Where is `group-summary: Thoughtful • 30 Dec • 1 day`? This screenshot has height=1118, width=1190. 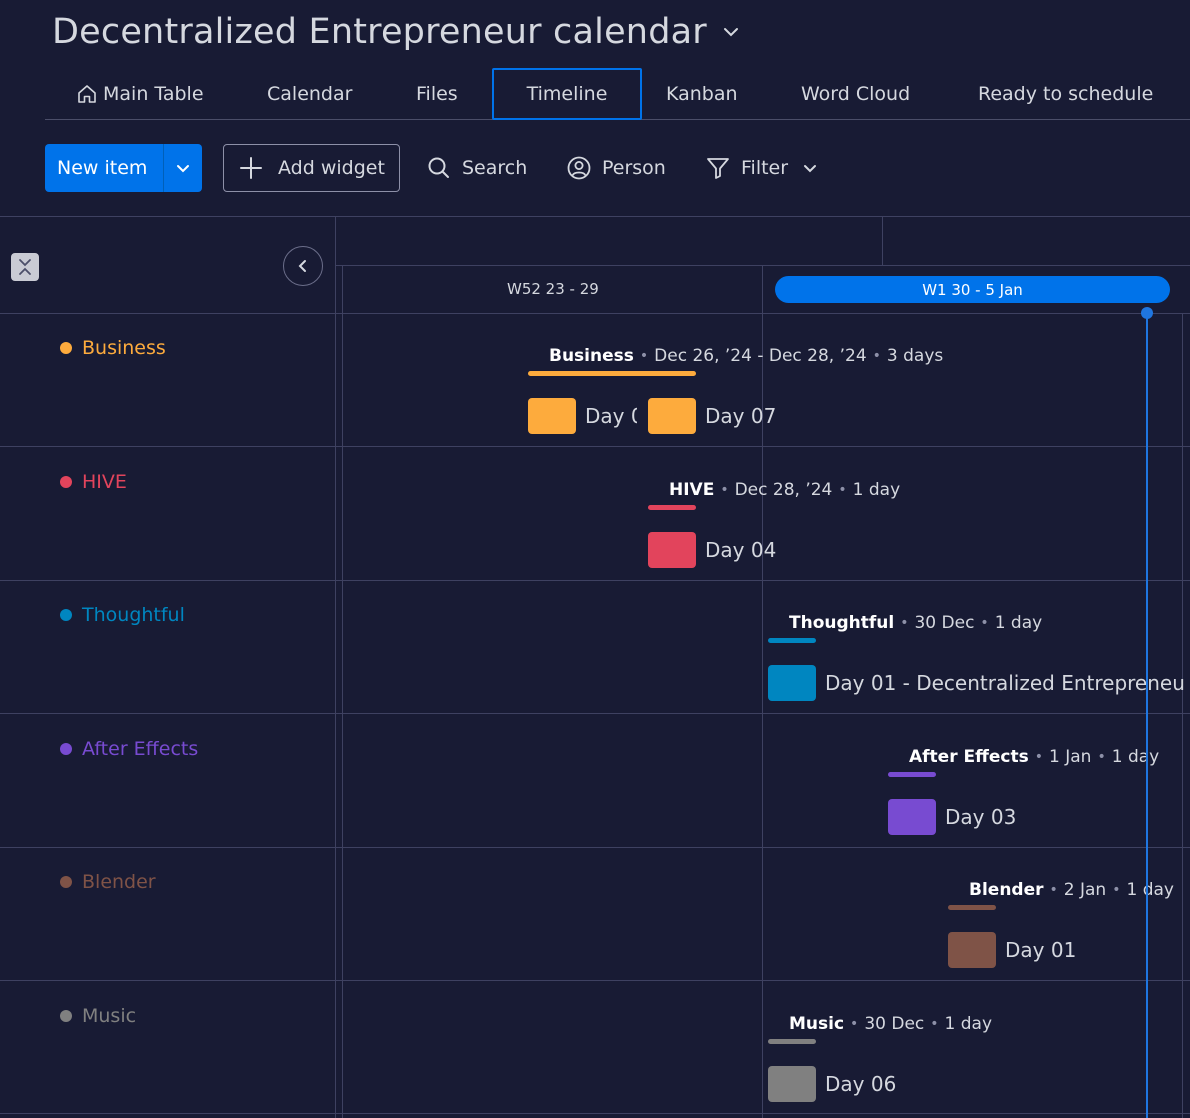 group-summary: Thoughtful • 30 Dec • 1 day is located at coordinates (916, 623).